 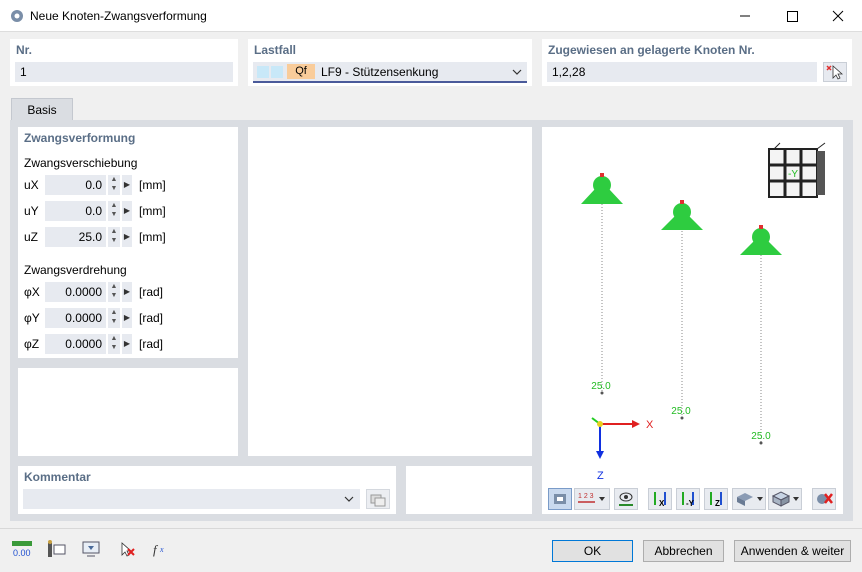 What do you see at coordinates (152, 211) in the screenshot?
I see `uy-unit: [mm]` at bounding box center [152, 211].